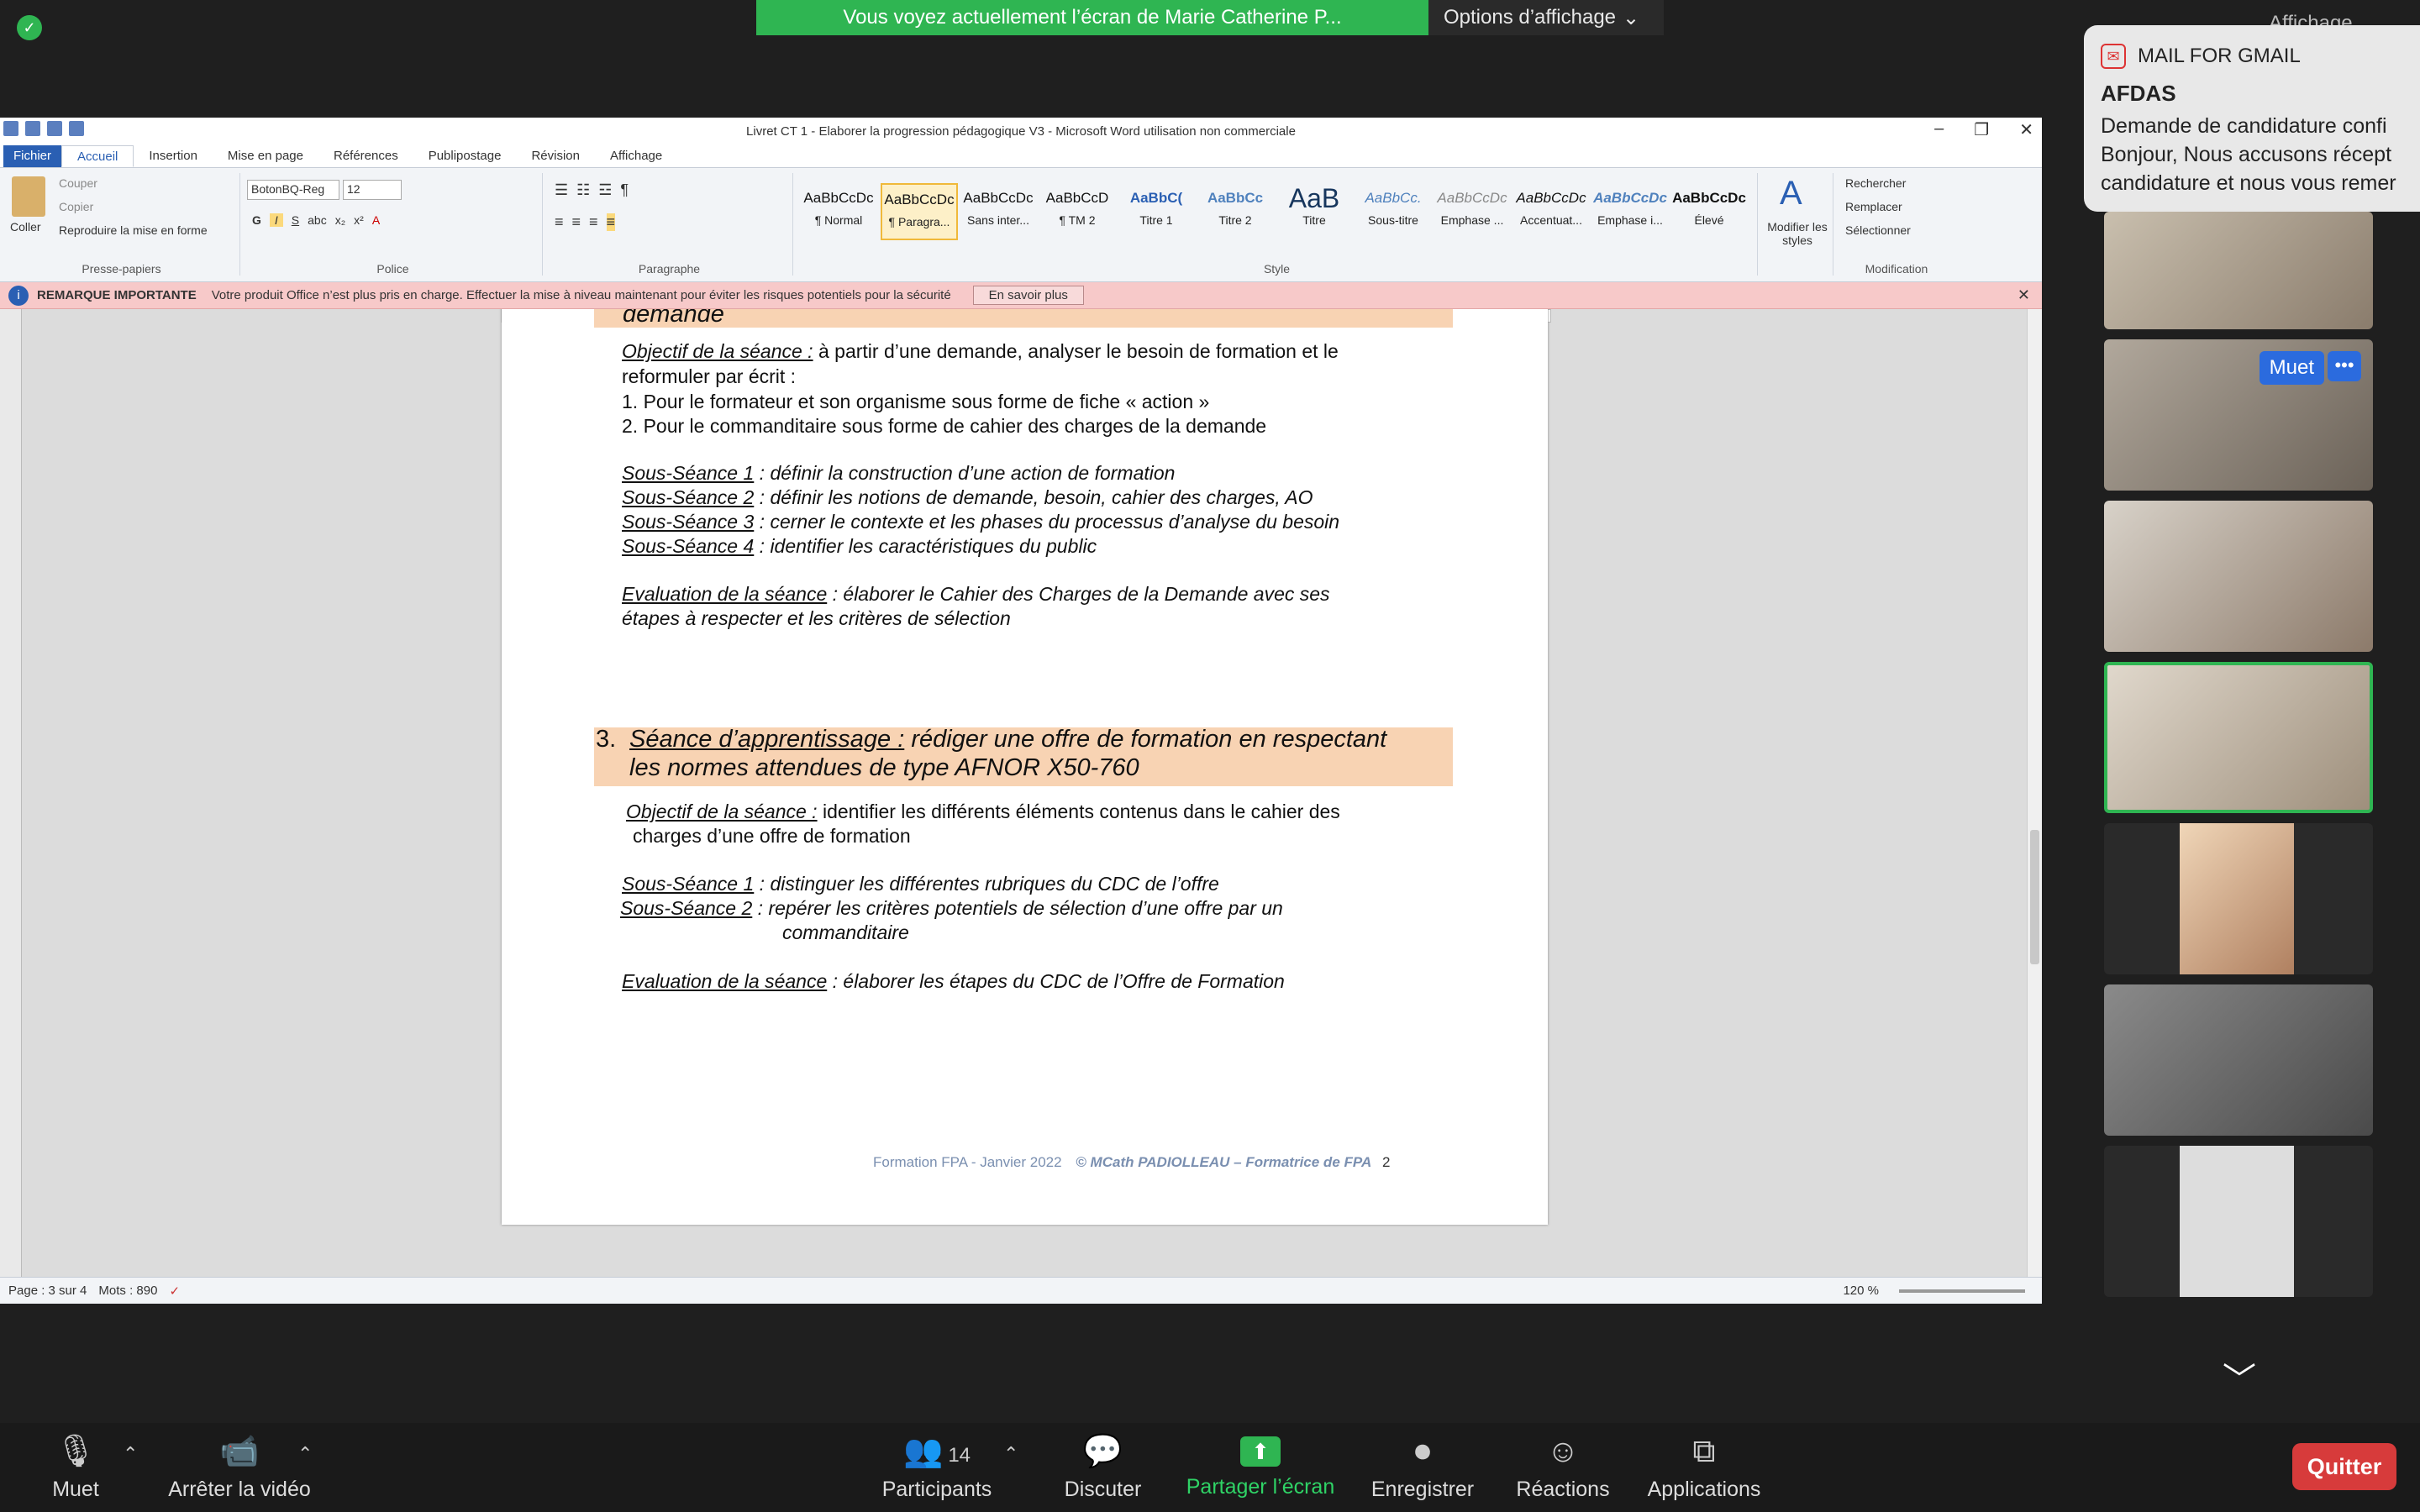 This screenshot has height=1512, width=2420. What do you see at coordinates (937, 1467) in the screenshot?
I see `participants-button: 👥 14 Participants` at bounding box center [937, 1467].